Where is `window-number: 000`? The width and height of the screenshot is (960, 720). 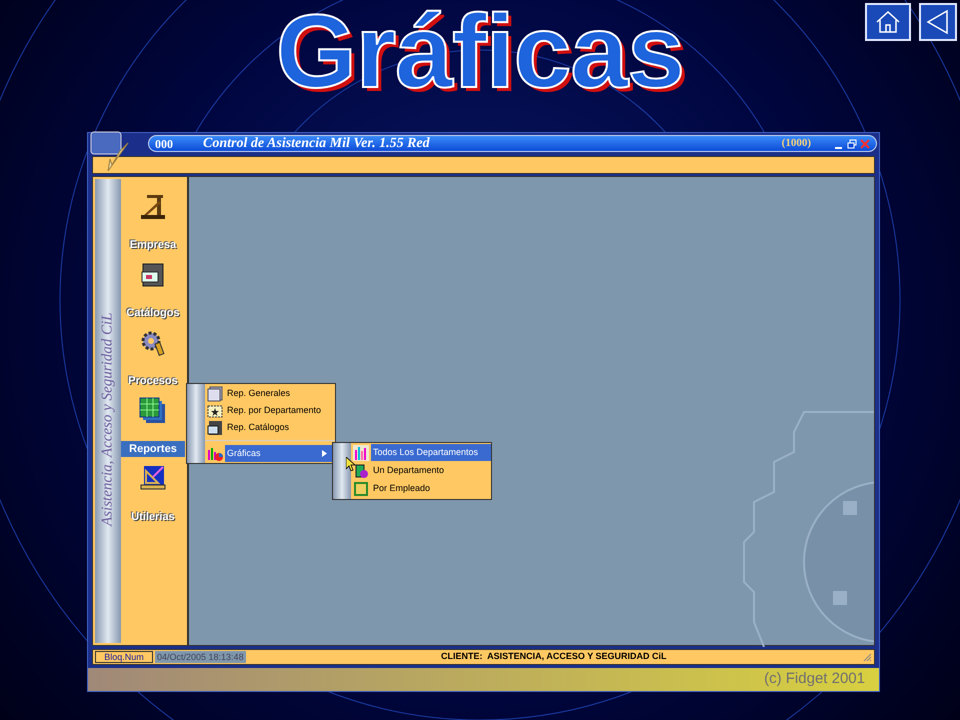
window-number: 000 is located at coordinates (164, 144).